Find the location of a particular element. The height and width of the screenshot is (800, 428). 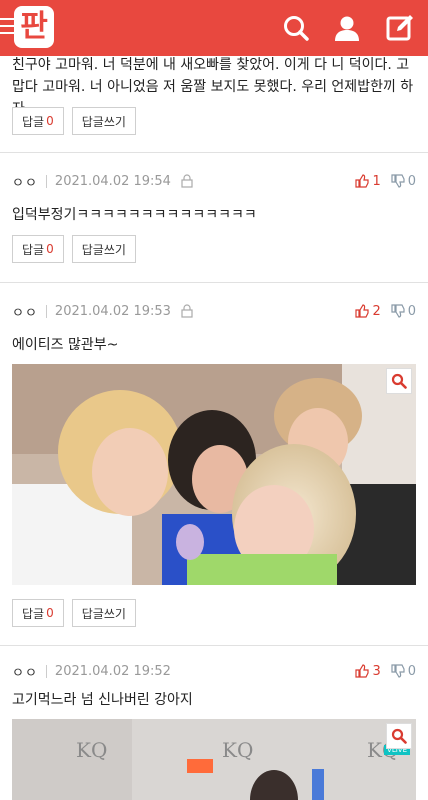

comment-photo: KQ KQ KQ VLIVE is located at coordinates (214, 759).